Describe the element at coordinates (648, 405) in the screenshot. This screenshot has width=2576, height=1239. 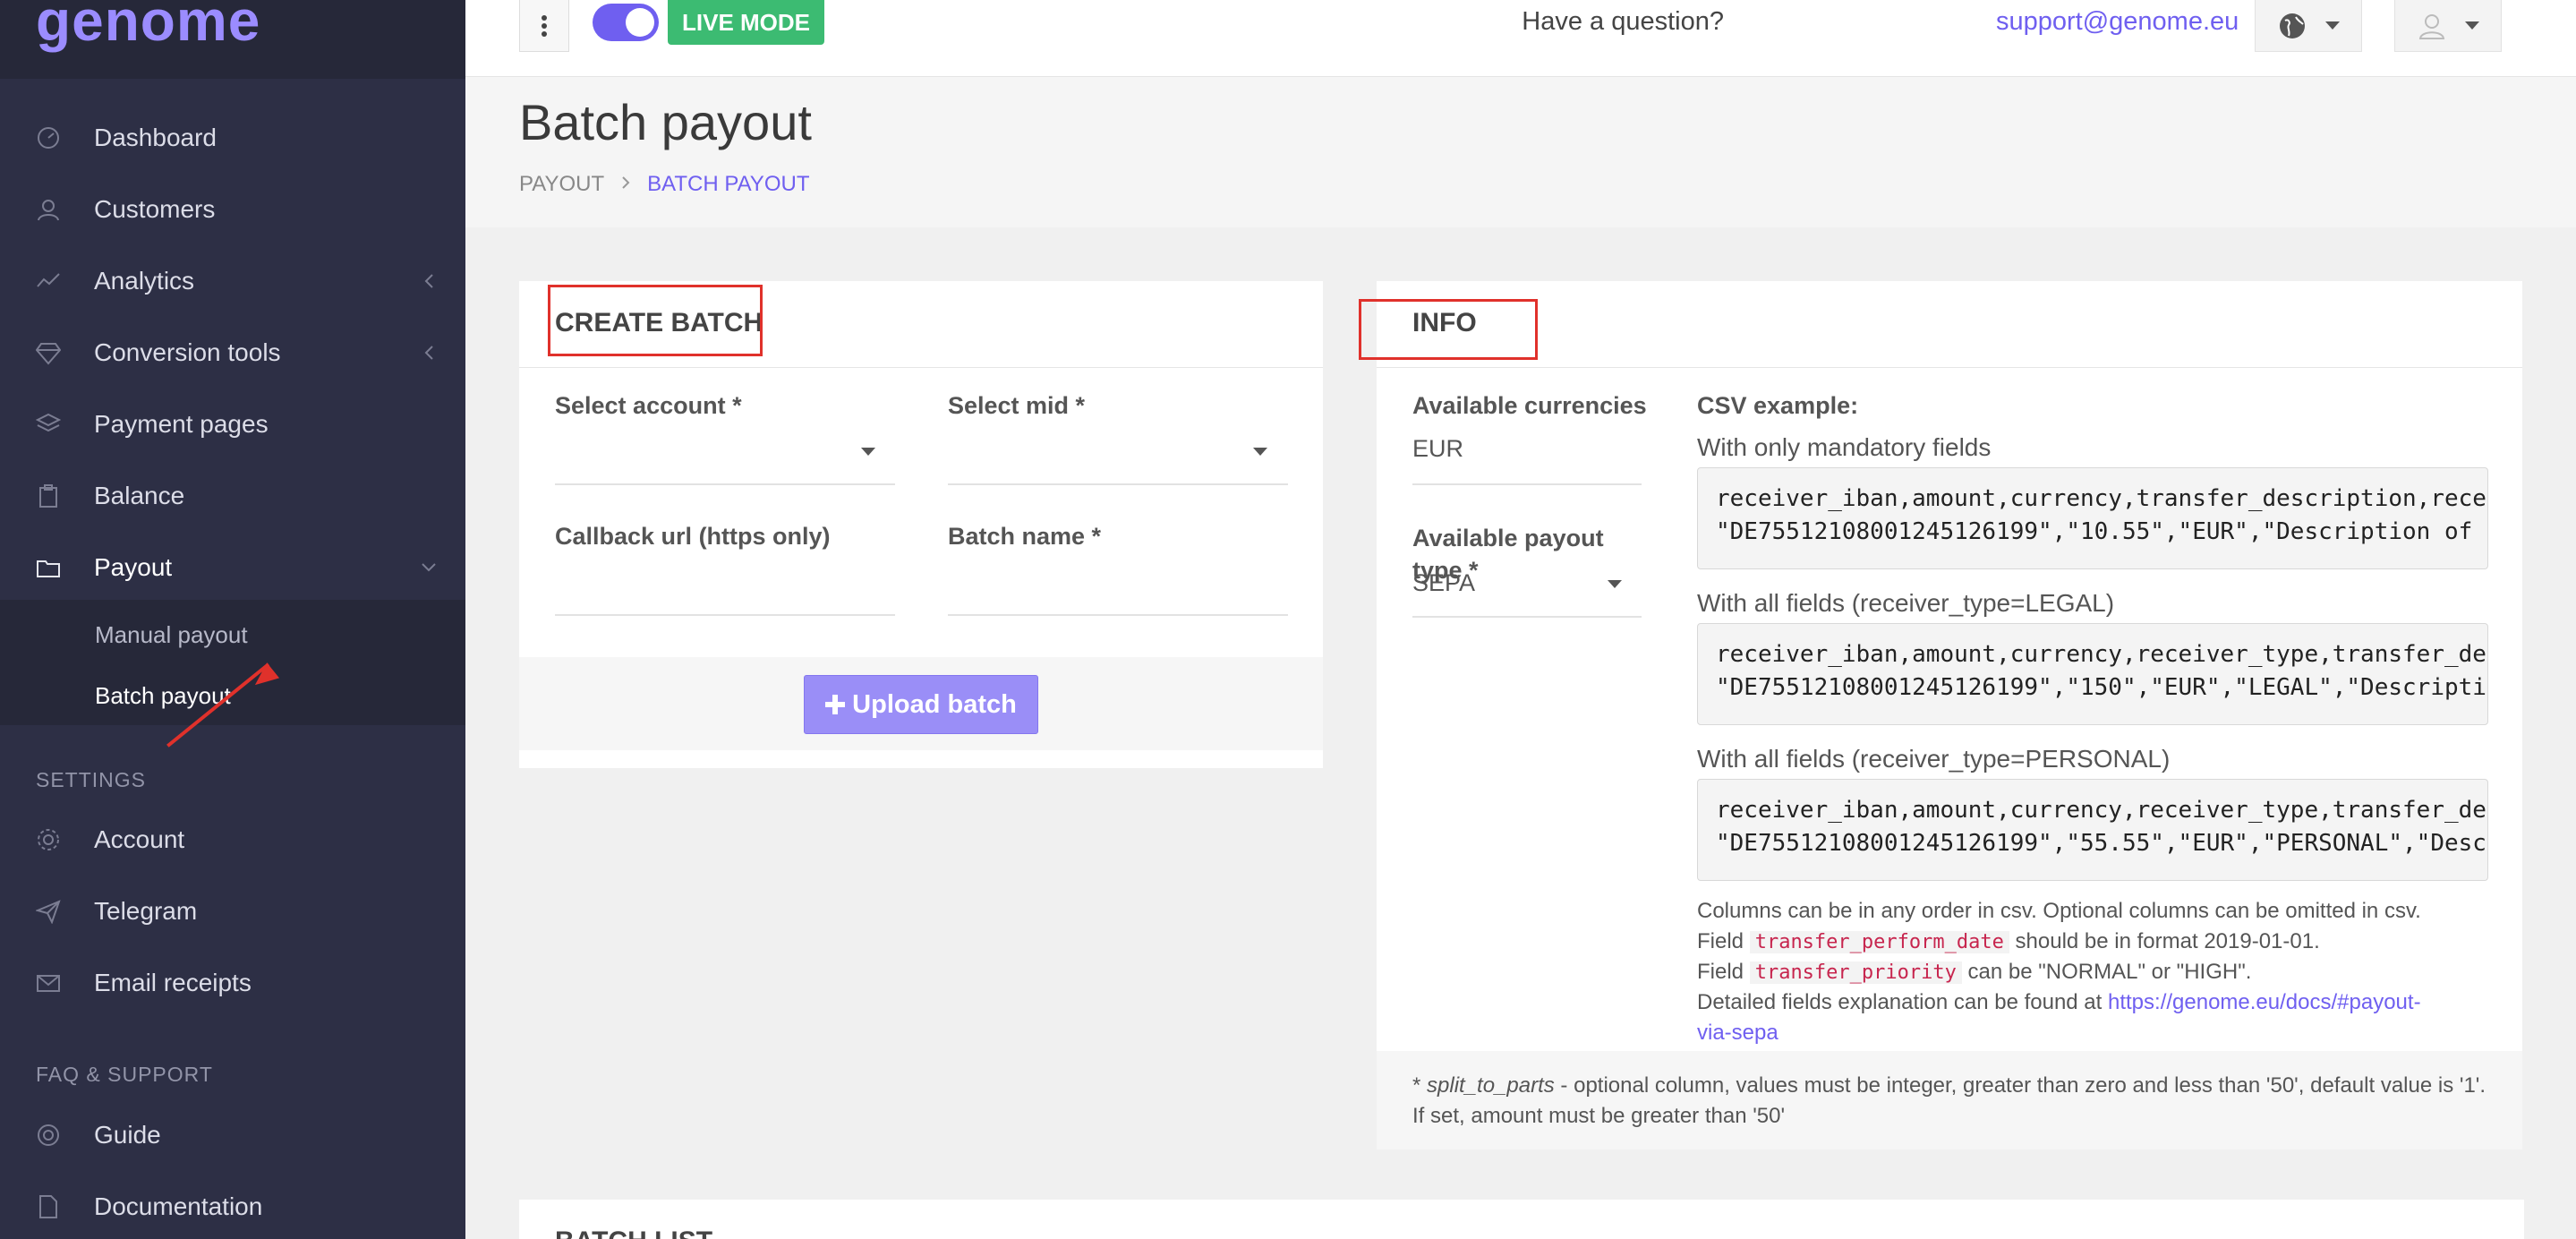
I see `select-account-label: Select account *` at that location.